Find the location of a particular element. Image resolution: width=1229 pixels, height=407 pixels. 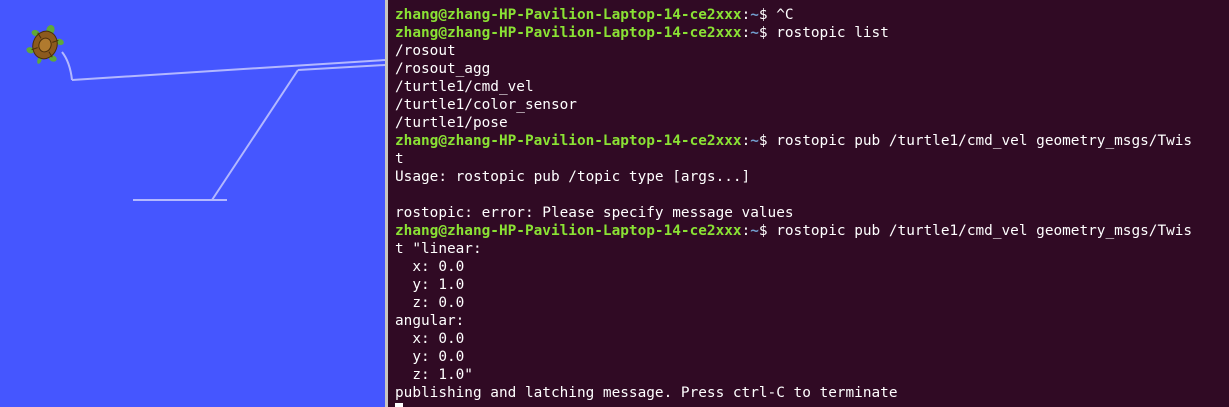

terminal-output-line: t is located at coordinates (399, 159).